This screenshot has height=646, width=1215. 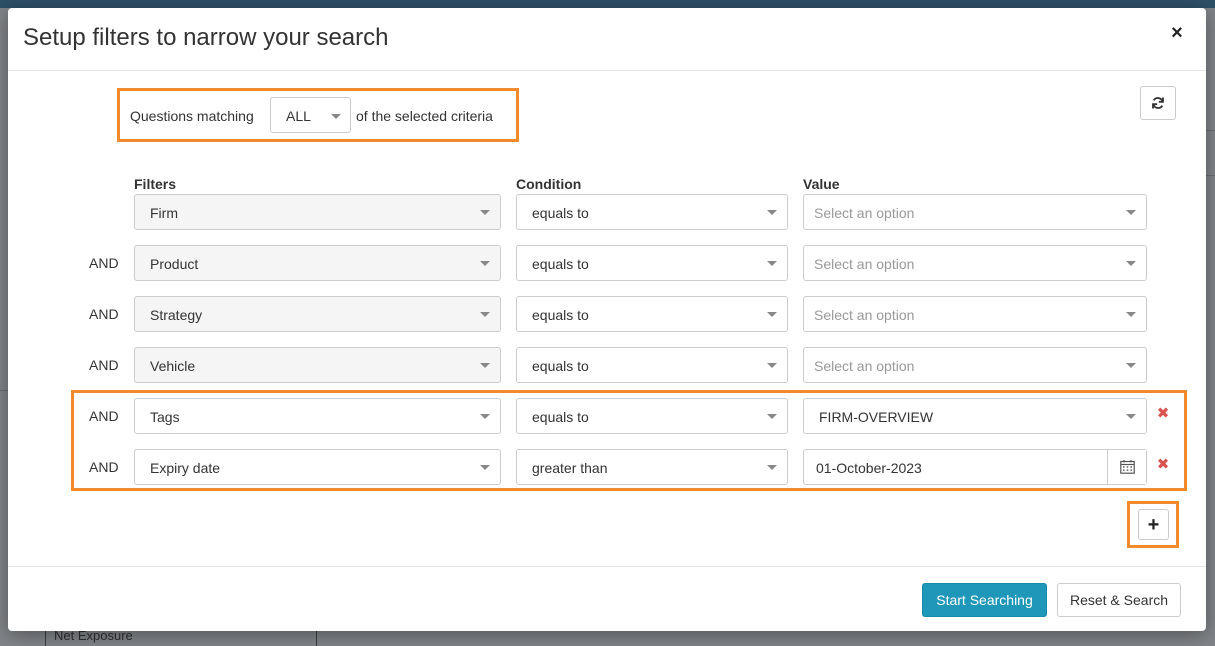 I want to click on refresh-icon, so click(x=1158, y=103).